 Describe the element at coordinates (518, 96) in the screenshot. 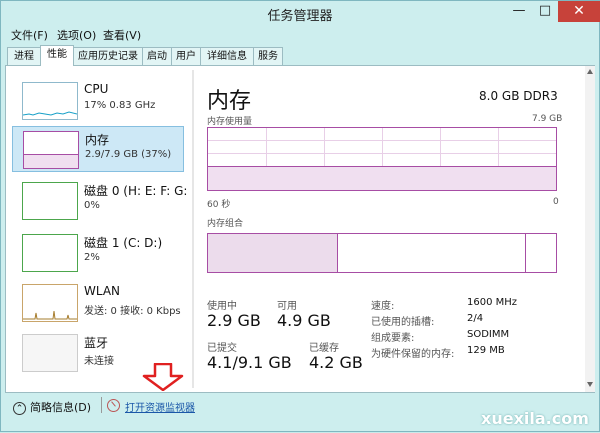

I see `memory-spec: 8.0 GB DDR3` at that location.